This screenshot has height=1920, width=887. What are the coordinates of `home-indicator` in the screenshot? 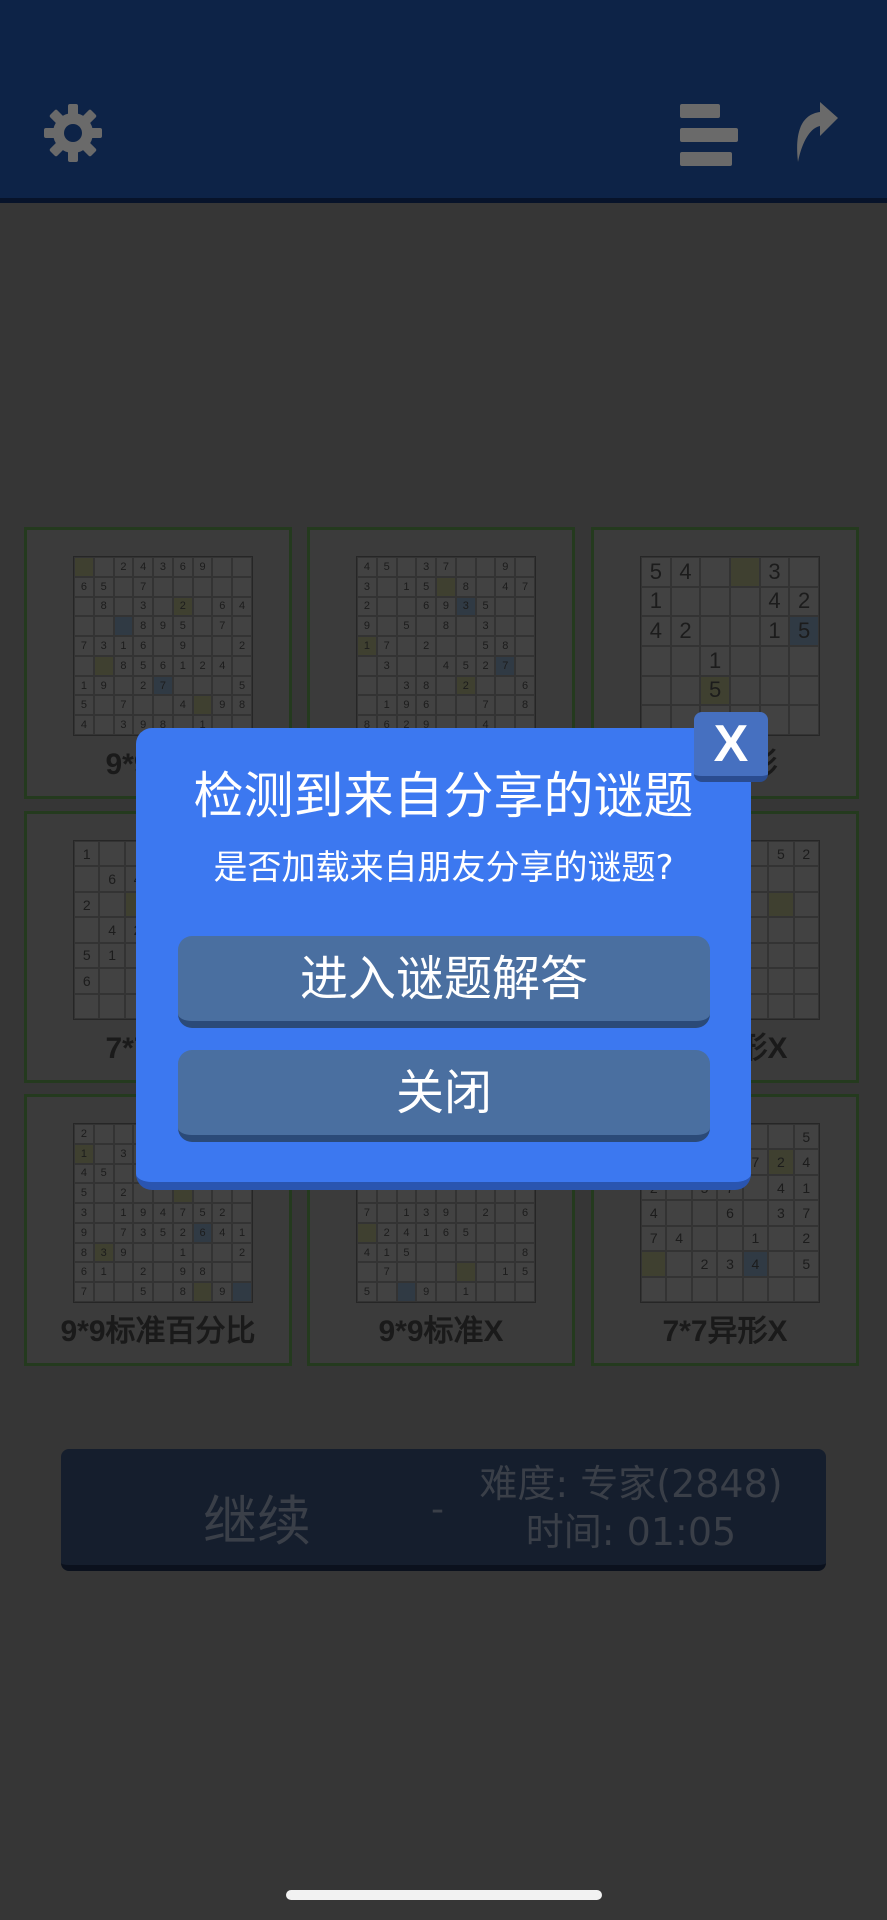 It's located at (444, 1895).